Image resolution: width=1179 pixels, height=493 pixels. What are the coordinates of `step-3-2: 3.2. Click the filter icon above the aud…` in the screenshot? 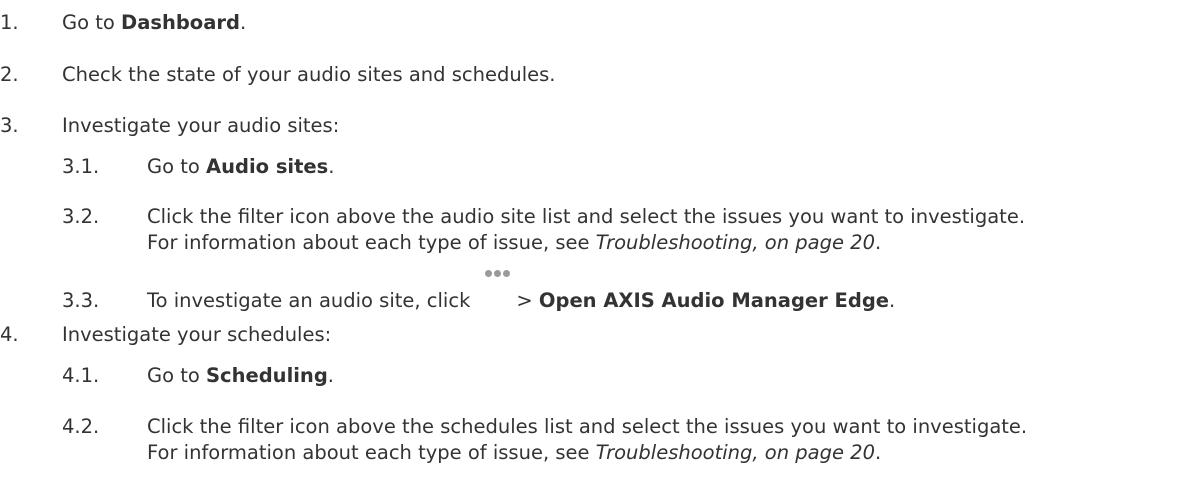 It's located at (543, 217).